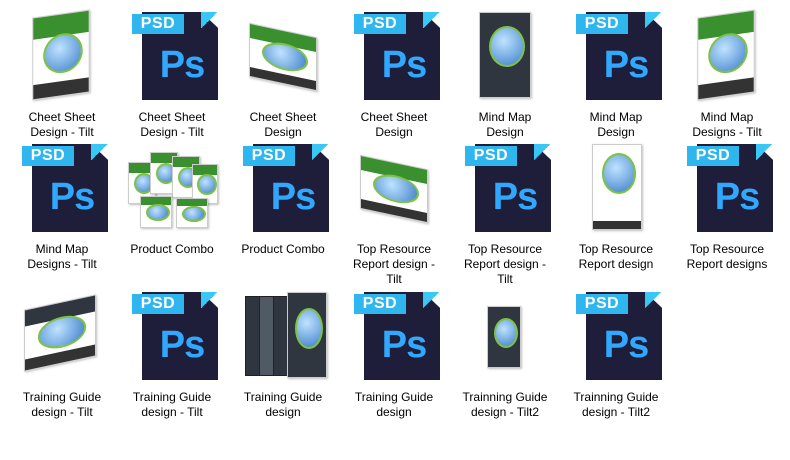 The image size is (790, 460). What do you see at coordinates (727, 256) in the screenshot?
I see `file-name: Top Resource Report designs` at bounding box center [727, 256].